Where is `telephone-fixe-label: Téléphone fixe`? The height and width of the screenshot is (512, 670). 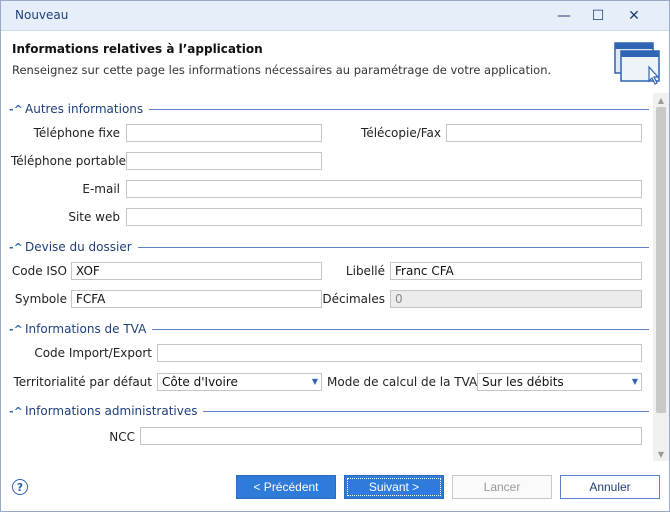 telephone-fixe-label: Téléphone fixe is located at coordinates (76, 133).